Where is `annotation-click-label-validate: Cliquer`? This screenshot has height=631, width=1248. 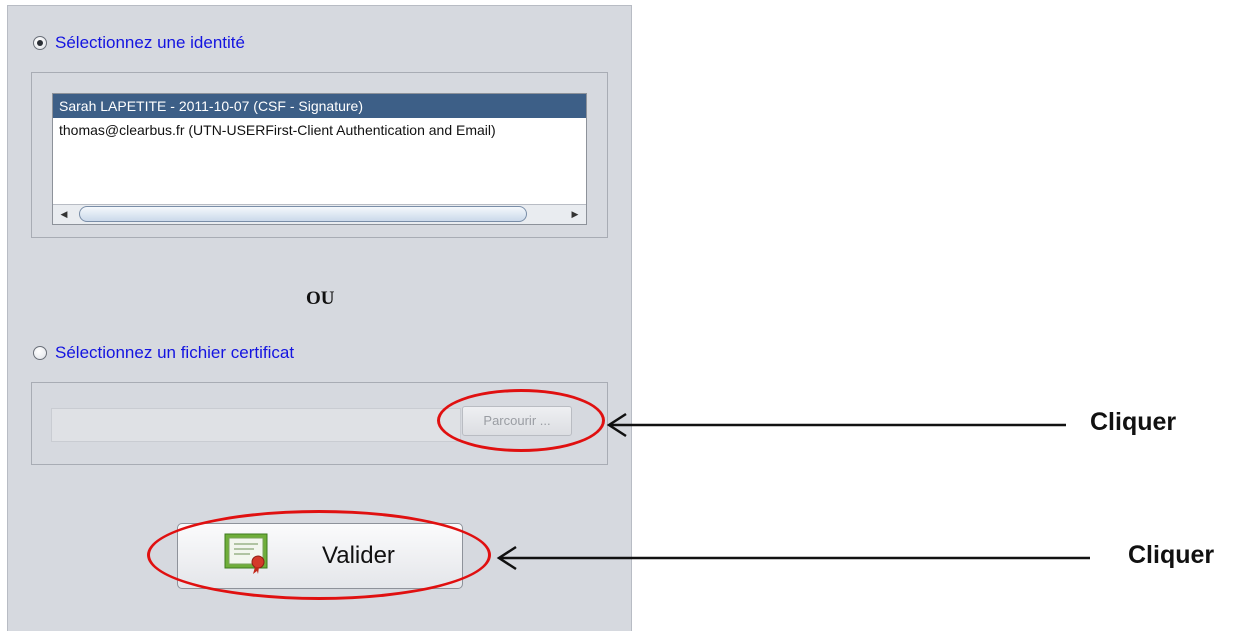
annotation-click-label-validate: Cliquer is located at coordinates (1171, 555).